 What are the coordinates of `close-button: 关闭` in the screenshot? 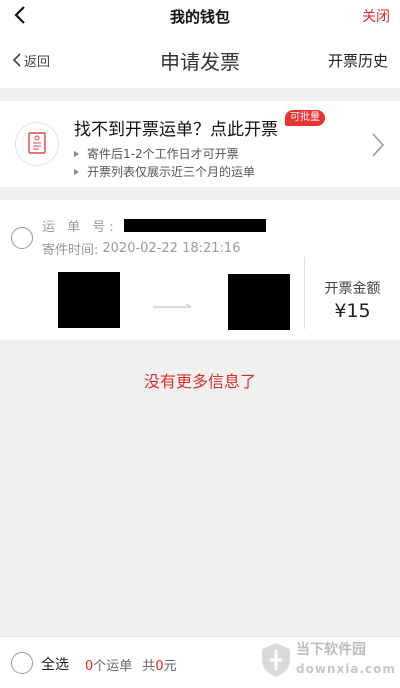 It's located at (376, 16).